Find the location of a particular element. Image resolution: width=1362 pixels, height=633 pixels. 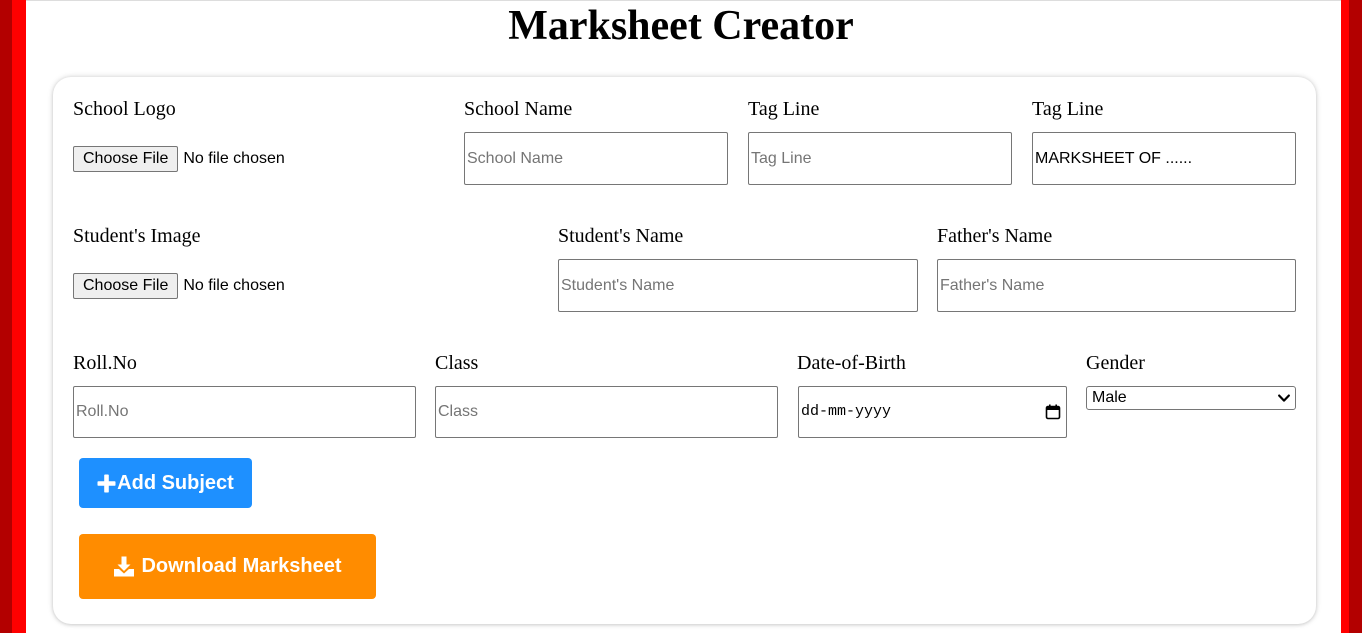

student-image-file-status: No file chosen is located at coordinates (234, 285).